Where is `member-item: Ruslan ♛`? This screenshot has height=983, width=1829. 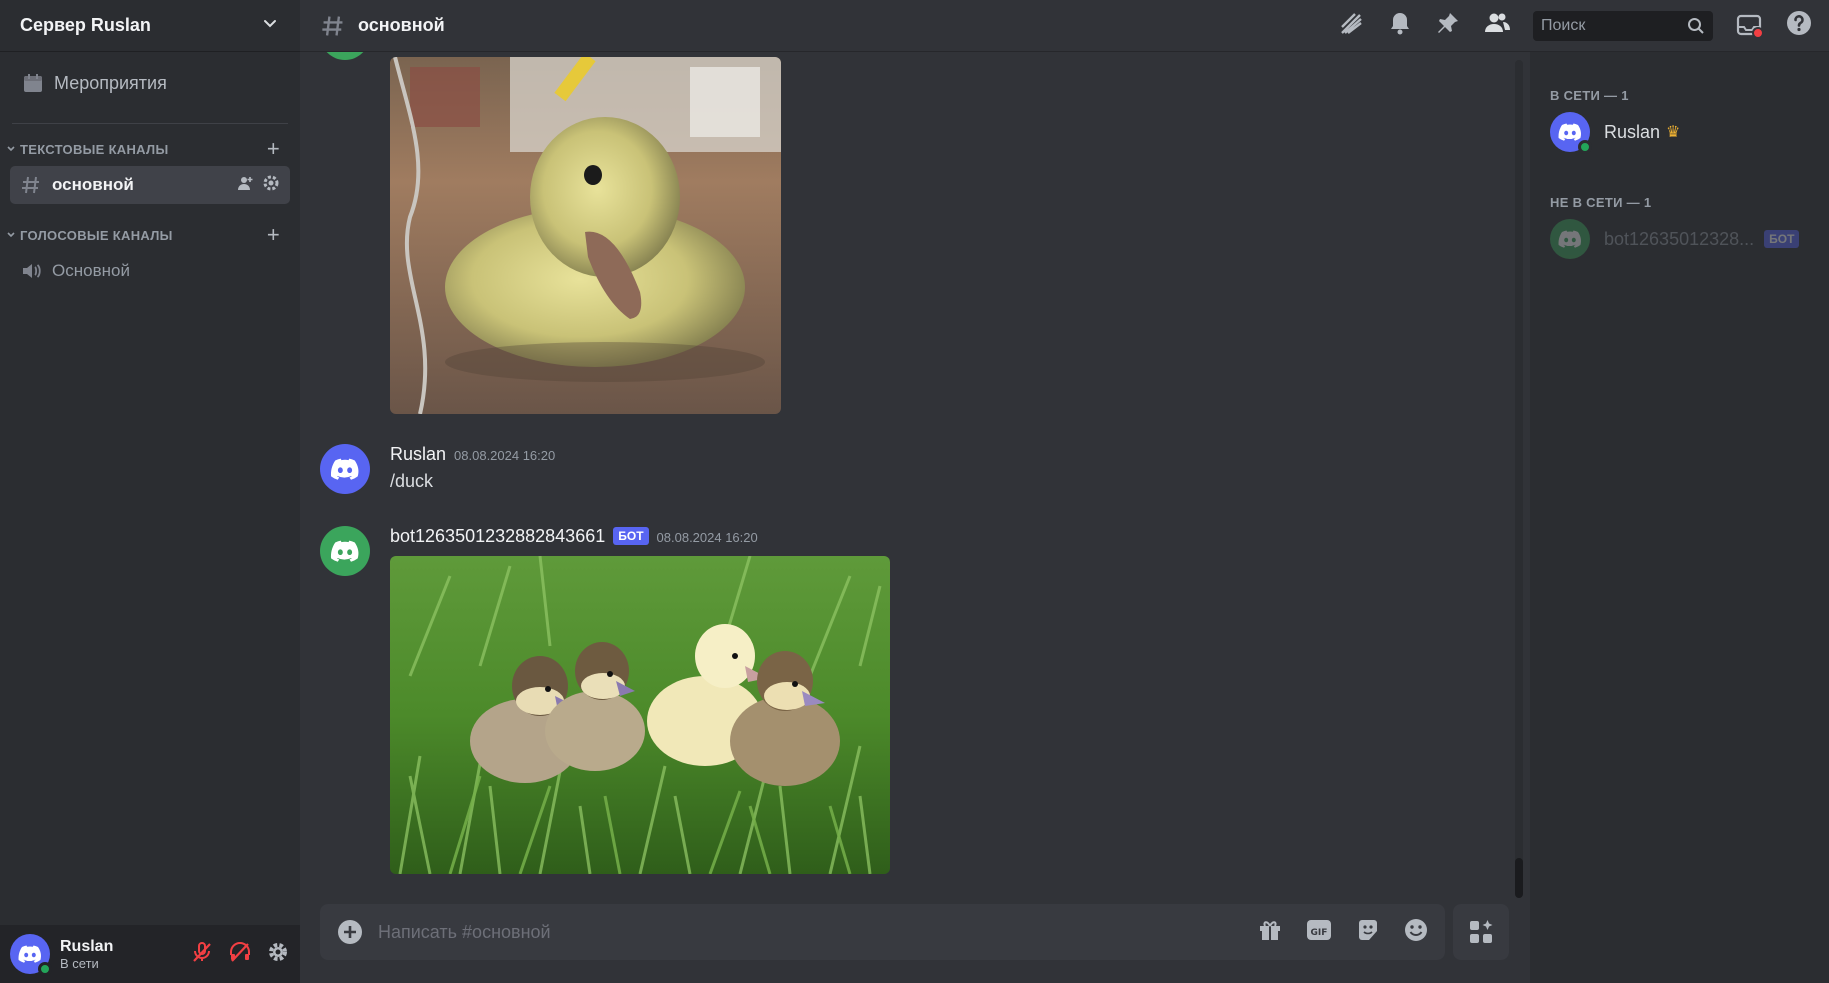 member-item: Ruslan ♛ is located at coordinates (1679, 132).